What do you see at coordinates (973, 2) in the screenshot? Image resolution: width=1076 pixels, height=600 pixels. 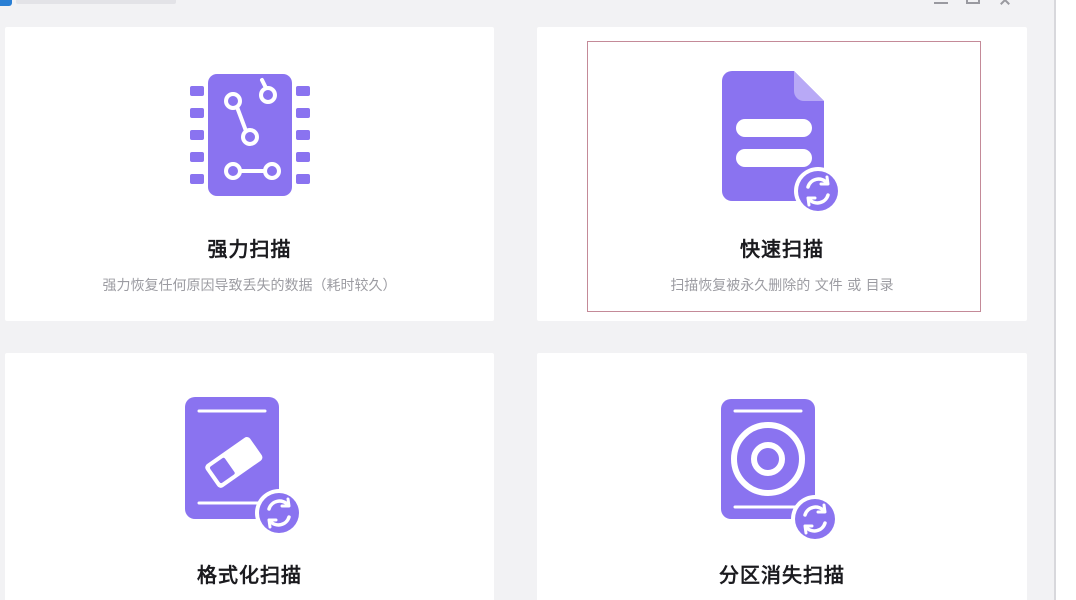 I see `maximize-button` at bounding box center [973, 2].